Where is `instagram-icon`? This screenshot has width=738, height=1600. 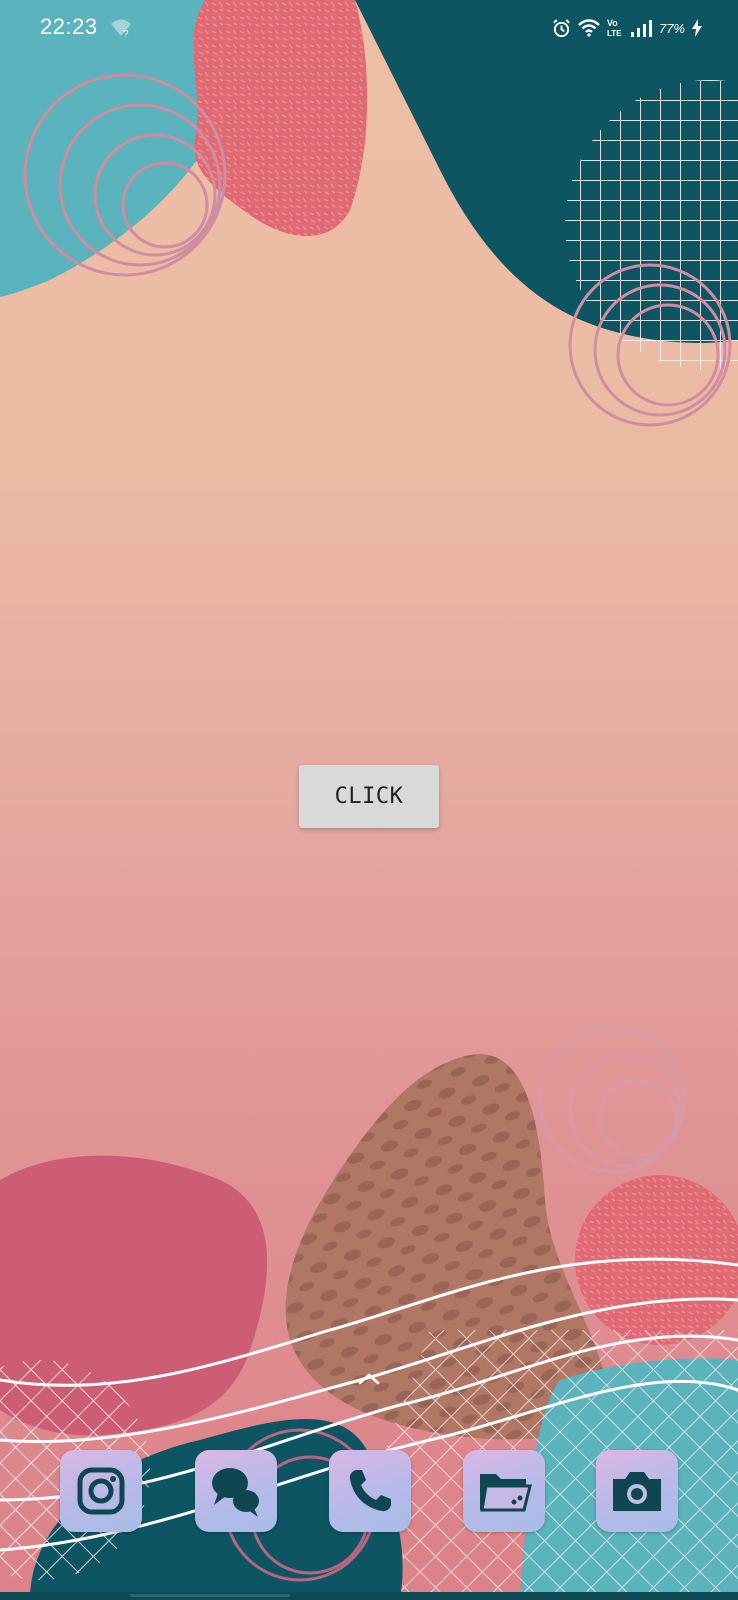
instagram-icon is located at coordinates (101, 1491).